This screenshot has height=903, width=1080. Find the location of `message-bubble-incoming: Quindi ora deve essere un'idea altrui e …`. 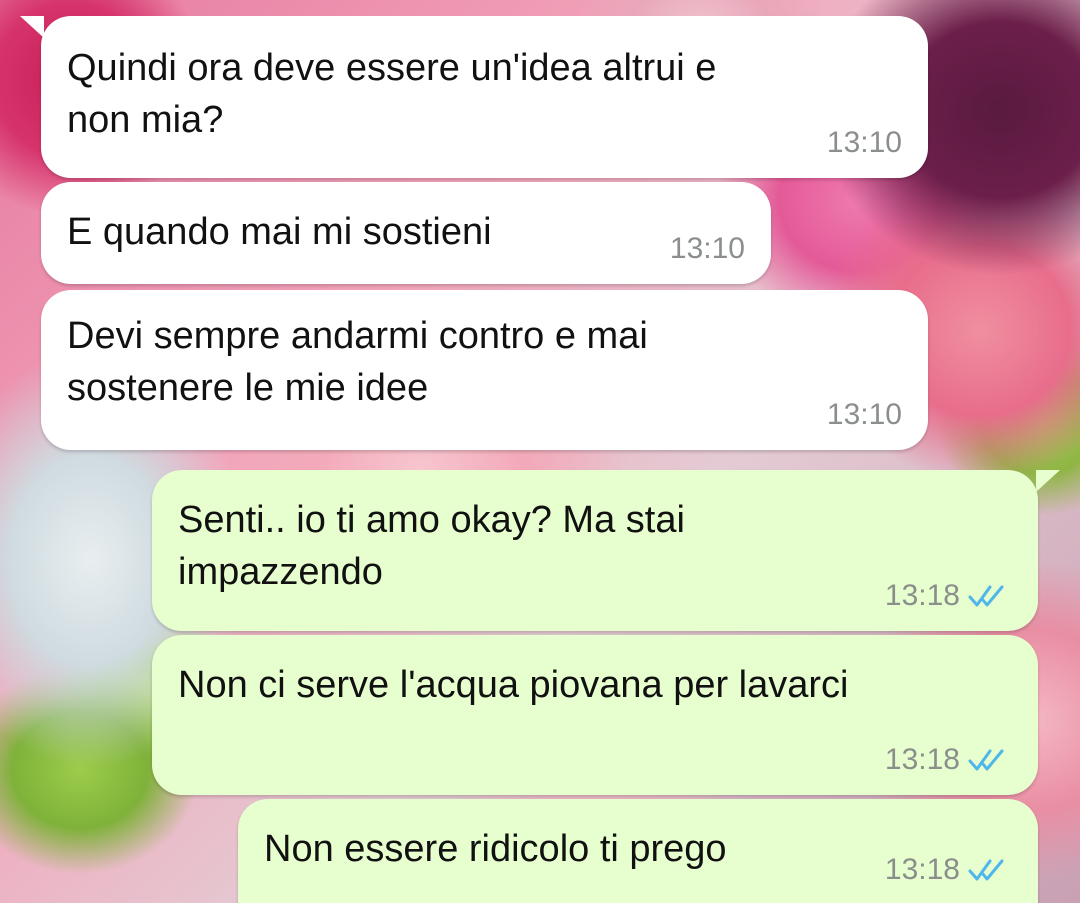

message-bubble-incoming: Quindi ora deve essere un'idea altrui e … is located at coordinates (484, 97).